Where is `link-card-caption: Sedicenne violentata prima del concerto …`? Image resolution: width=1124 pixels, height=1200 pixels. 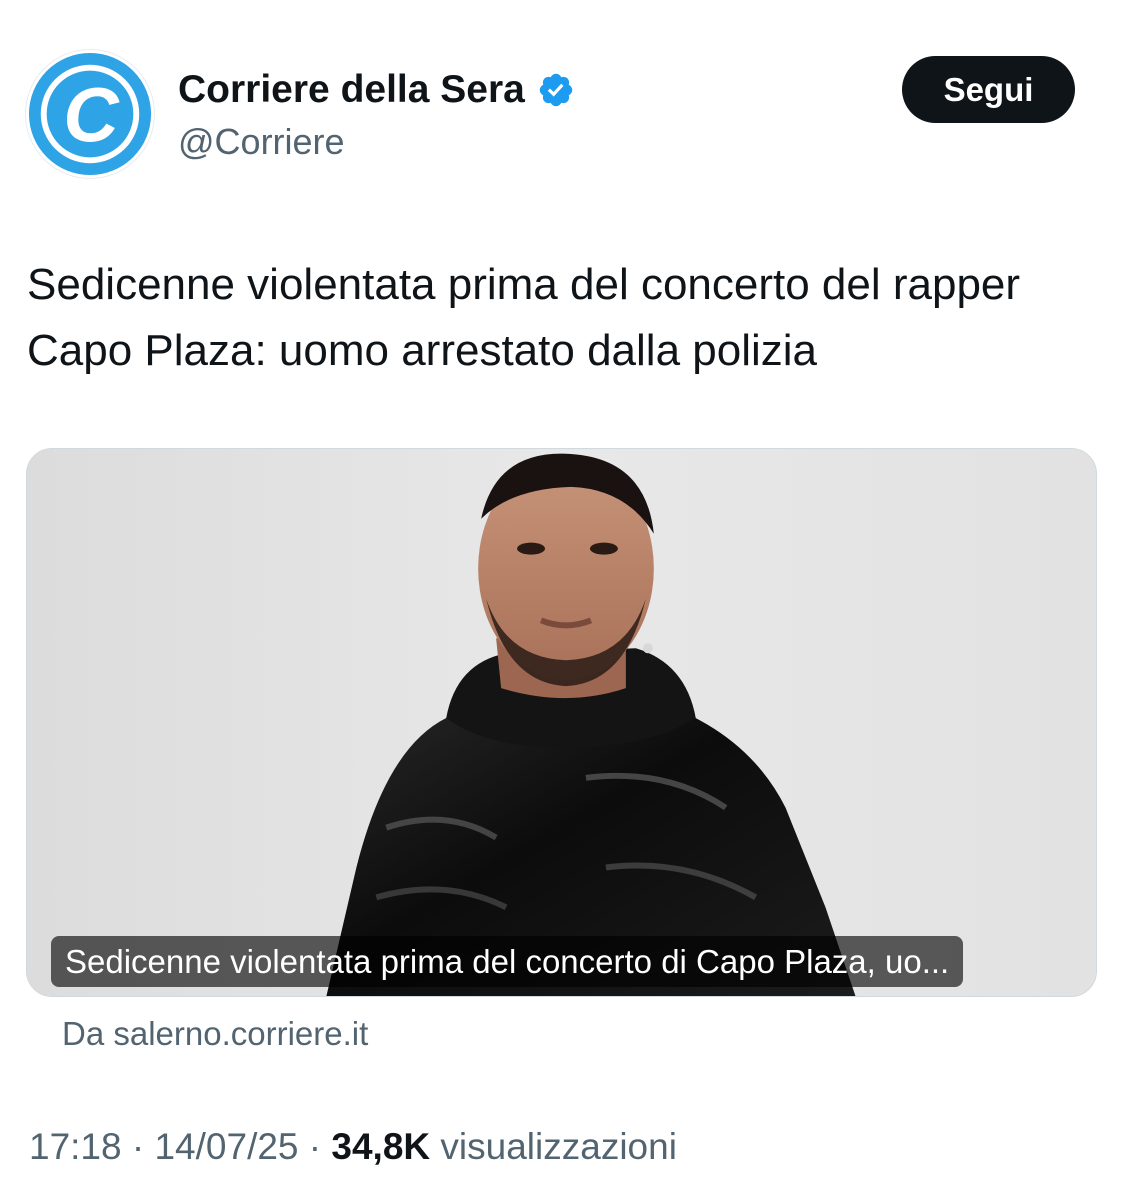 link-card-caption: Sedicenne violentata prima del concerto … is located at coordinates (507, 961).